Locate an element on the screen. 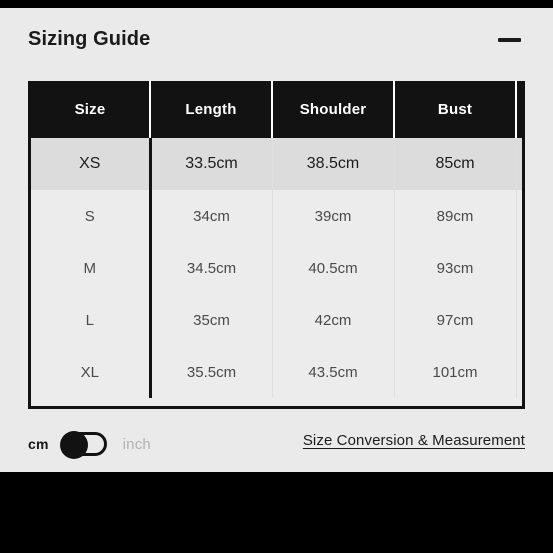  panel-header: Sizing Guide is located at coordinates (276, 44).